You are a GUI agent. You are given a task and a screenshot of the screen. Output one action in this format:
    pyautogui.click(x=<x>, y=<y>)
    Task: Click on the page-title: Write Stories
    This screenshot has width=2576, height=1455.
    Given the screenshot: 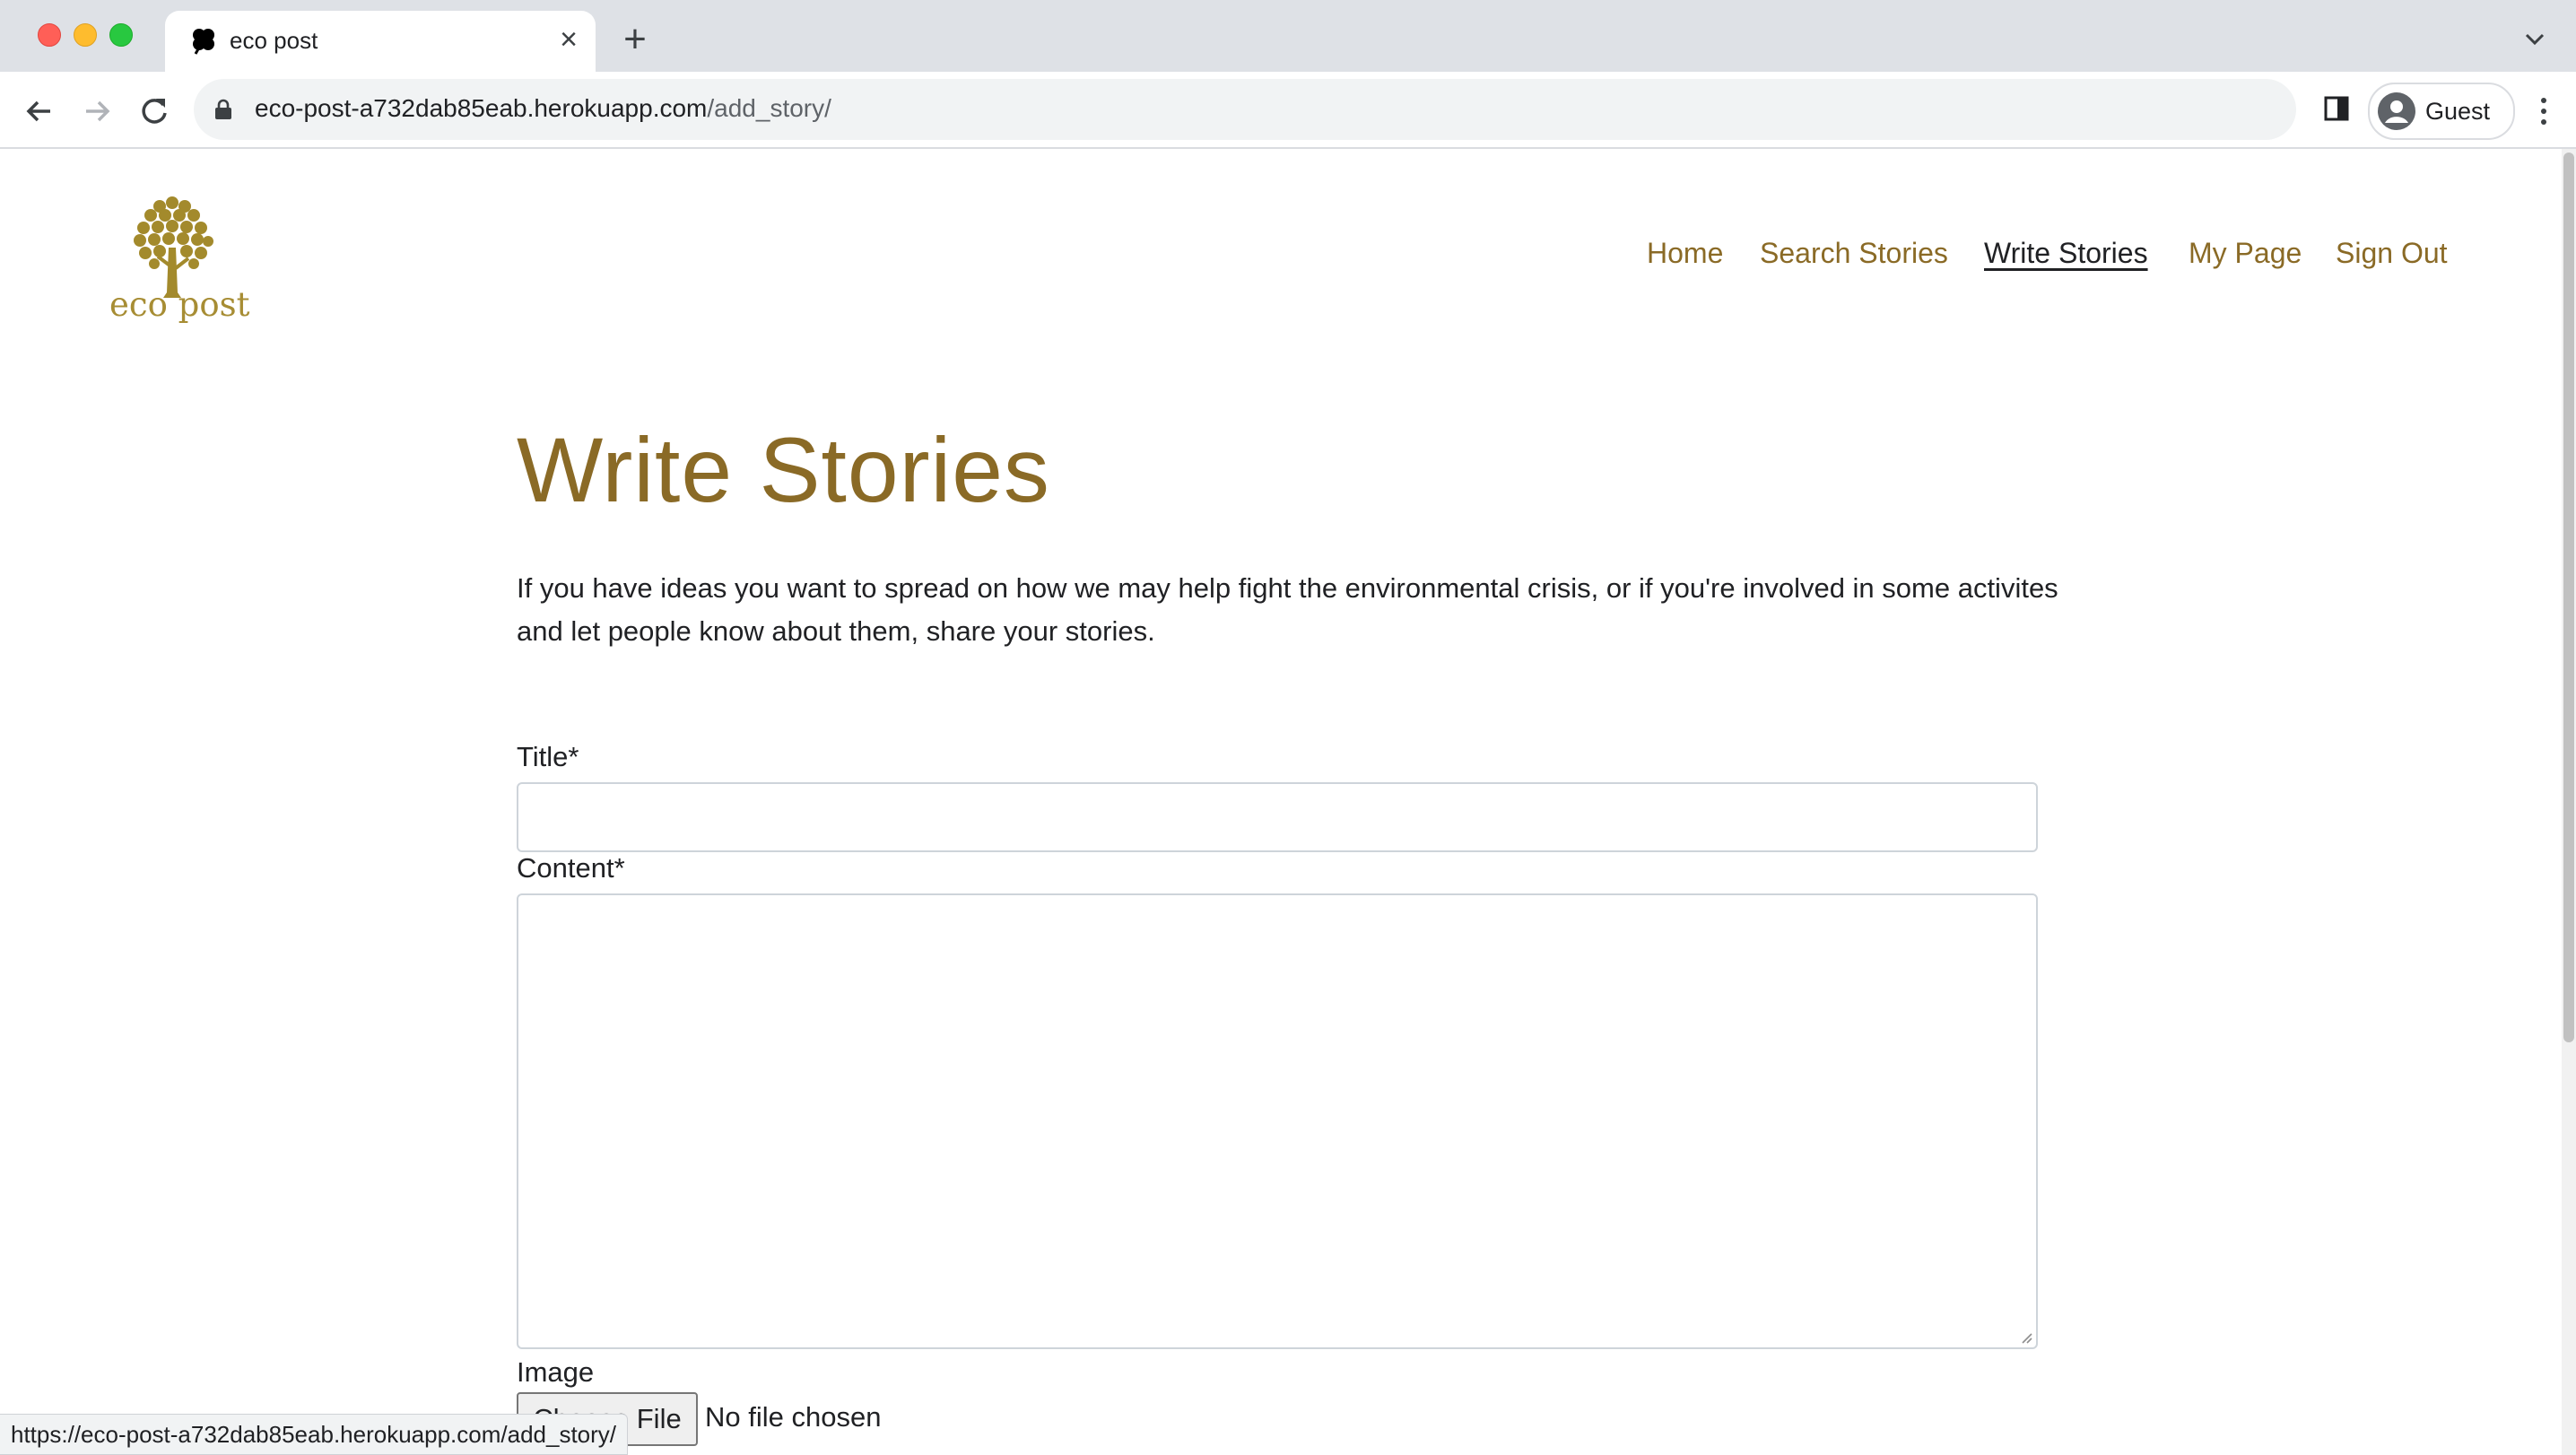 What is the action you would take?
    pyautogui.click(x=783, y=470)
    